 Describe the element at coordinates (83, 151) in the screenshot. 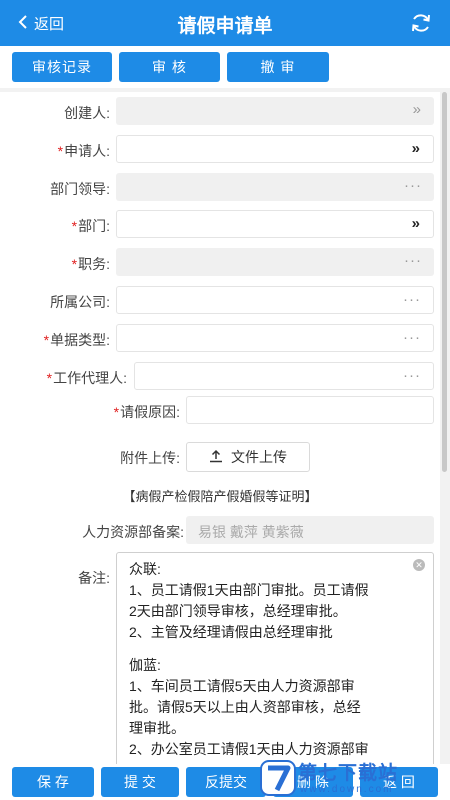

I see `applicant-label: *申请人:` at that location.